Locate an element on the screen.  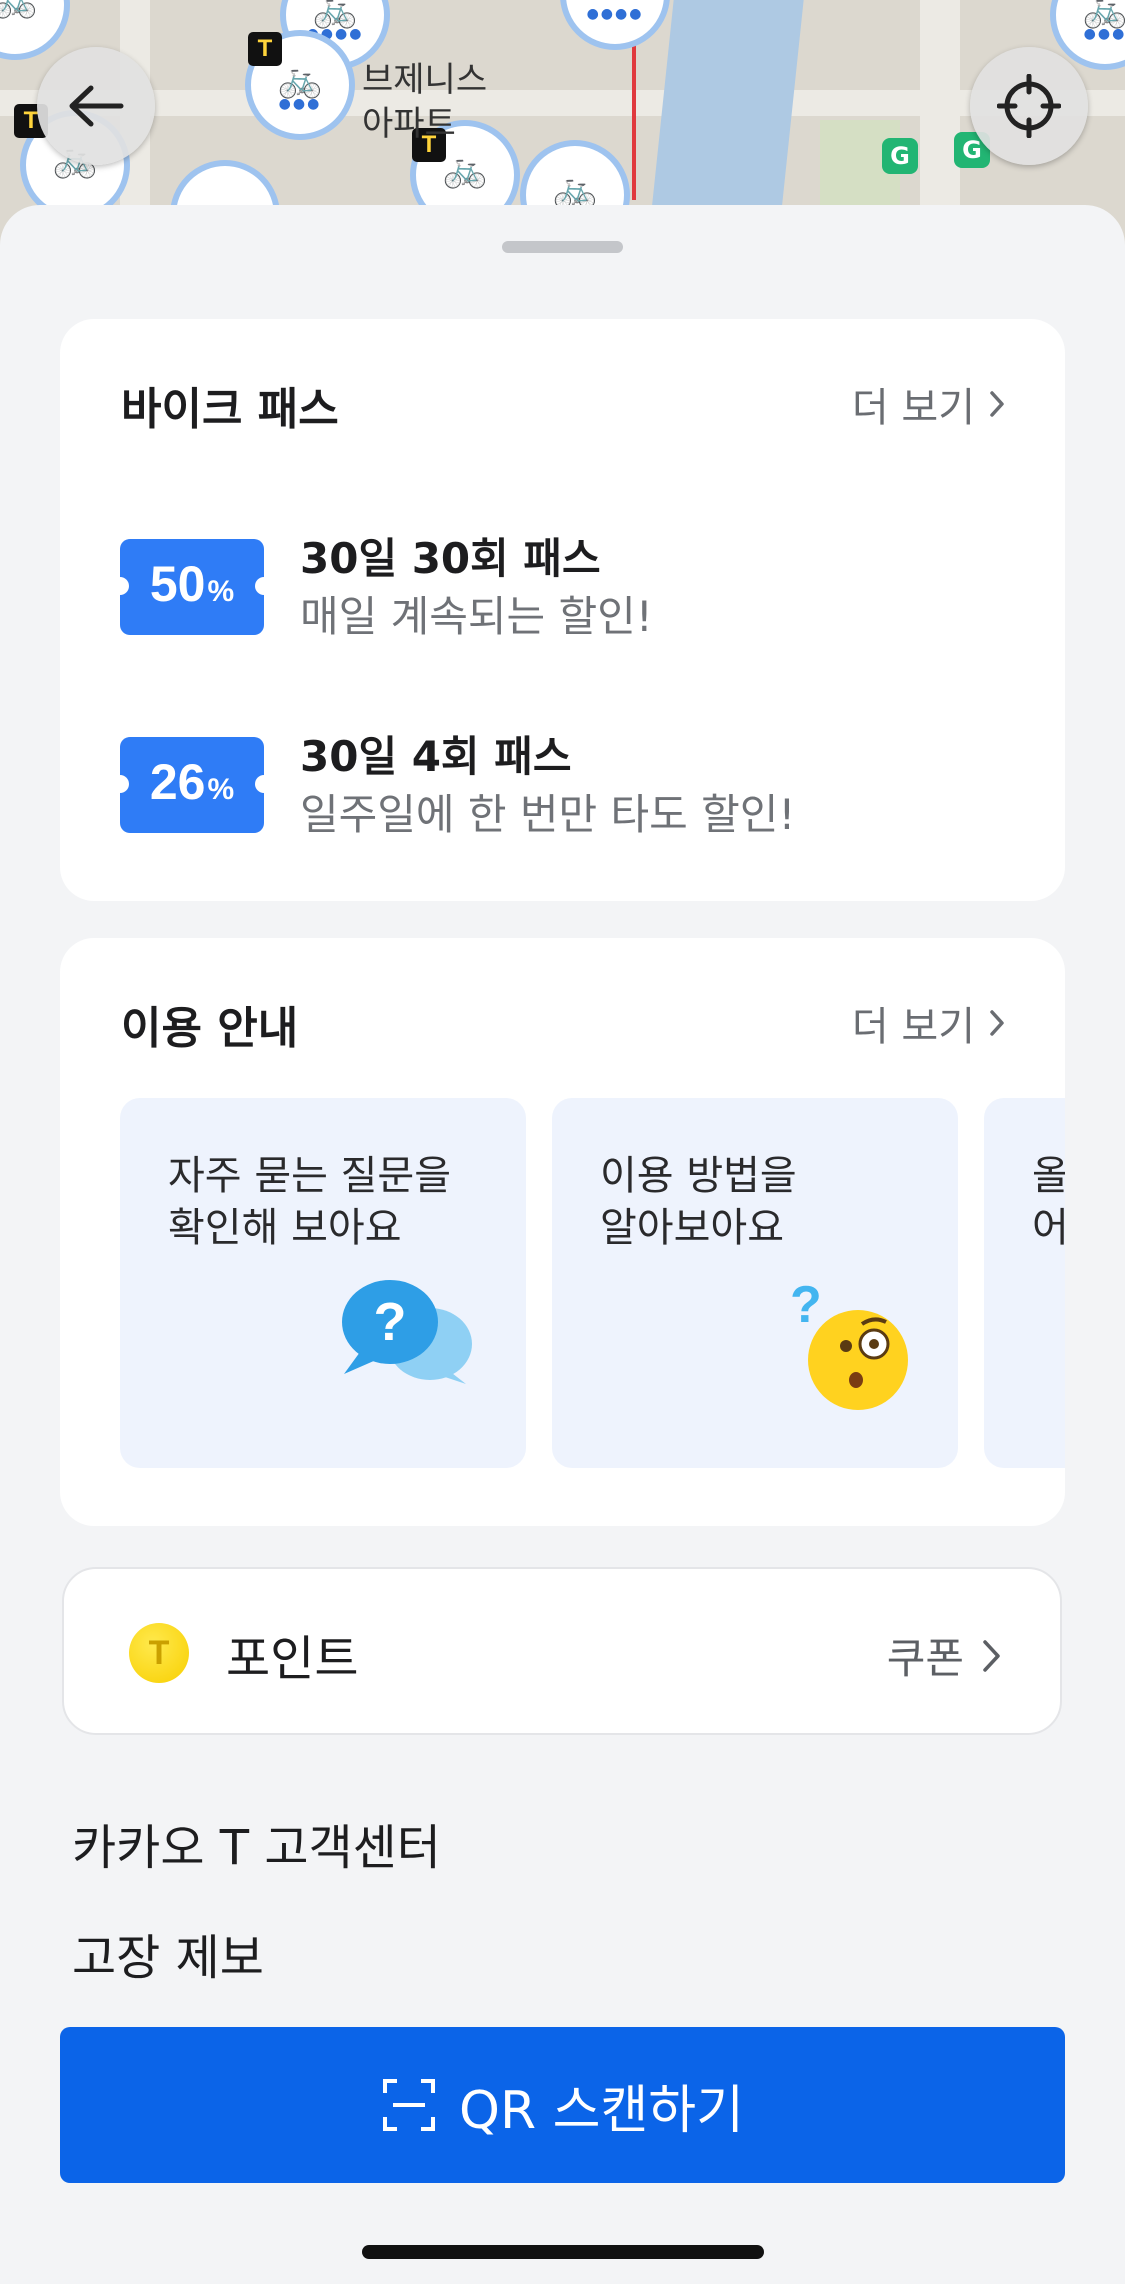
bike-pass-more-link: 더 보기 is located at coordinates (928, 404).